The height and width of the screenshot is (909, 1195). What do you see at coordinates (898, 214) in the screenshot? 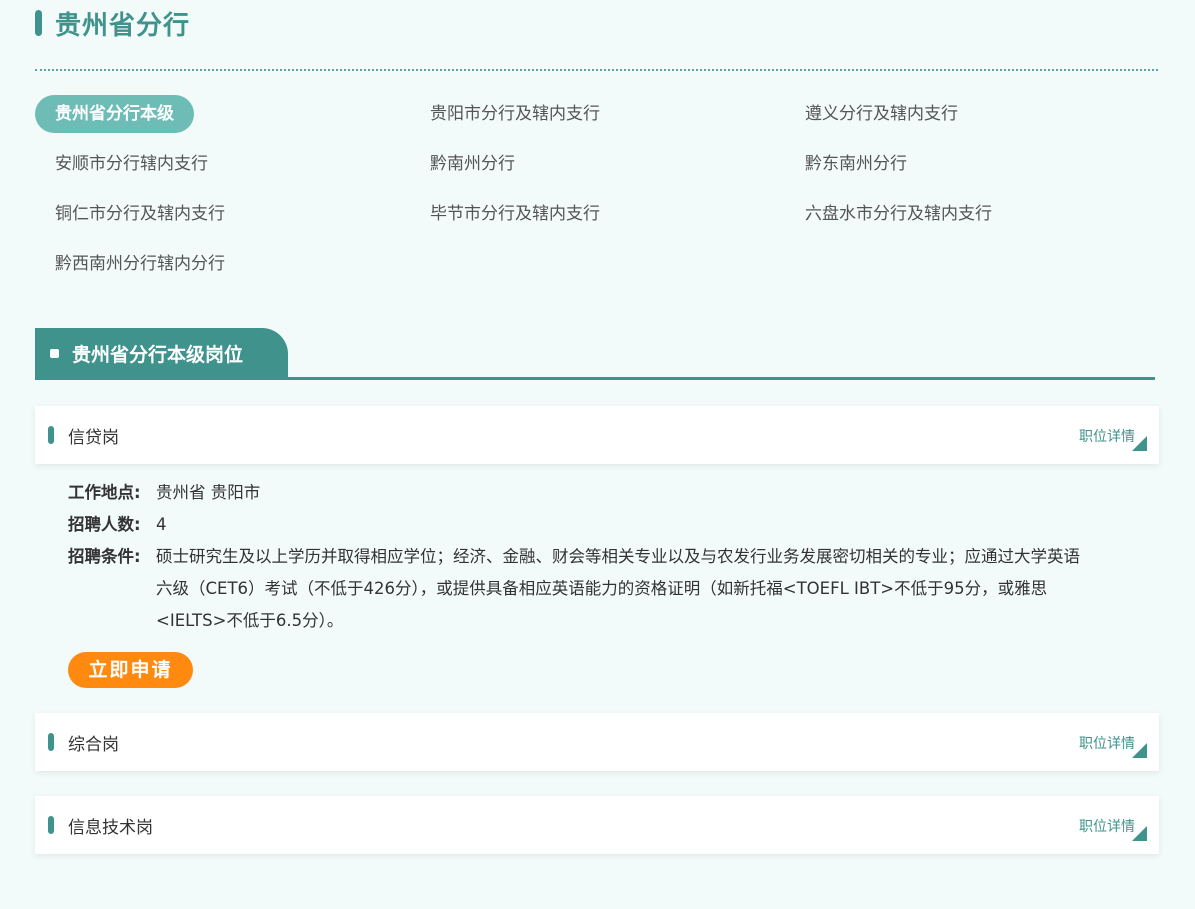
I see `branch-liupanshui: 六盘水市分行及辖内支行` at bounding box center [898, 214].